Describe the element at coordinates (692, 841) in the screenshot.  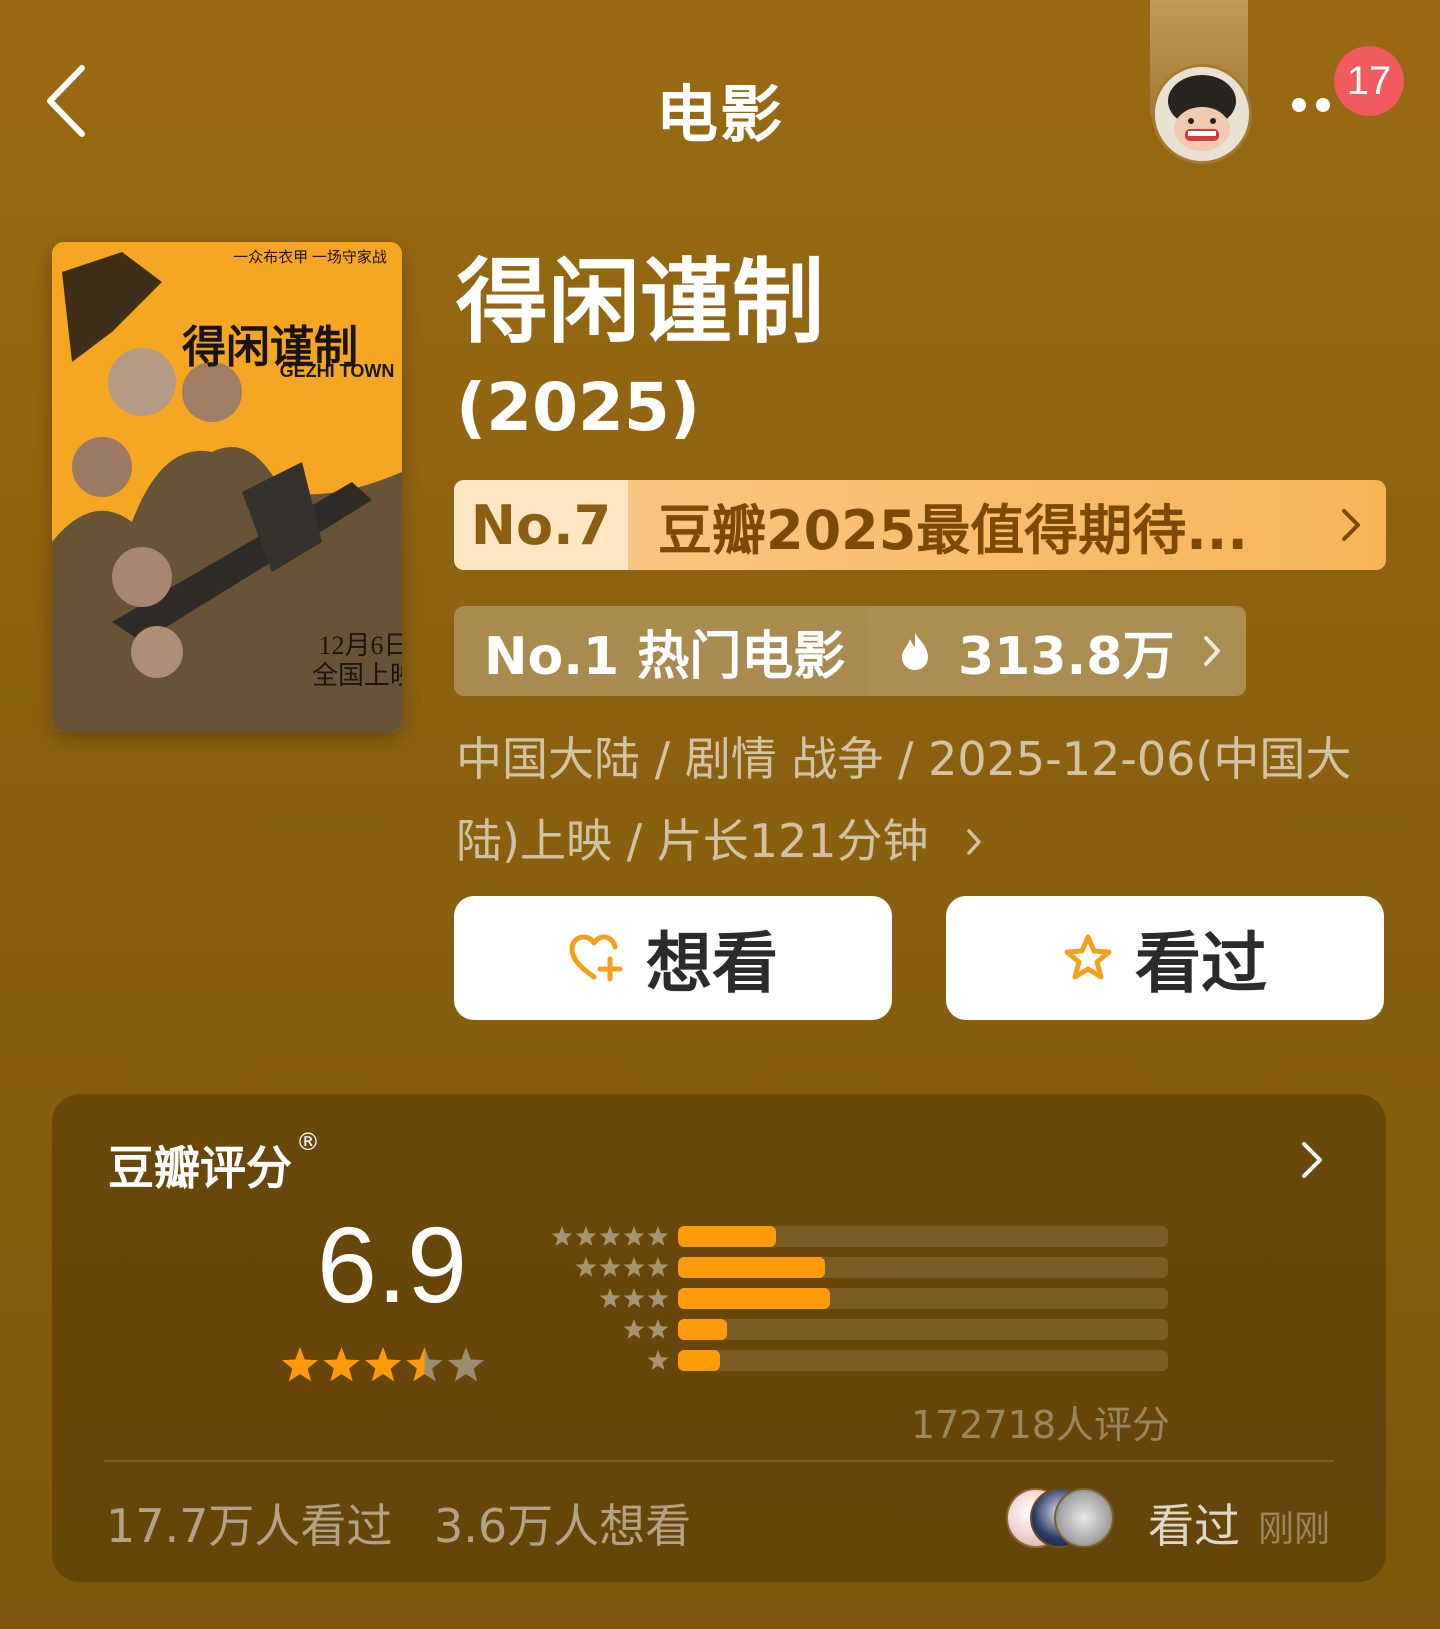
I see `meta-line-2: 陆)上映 / 片长121分钟` at that location.